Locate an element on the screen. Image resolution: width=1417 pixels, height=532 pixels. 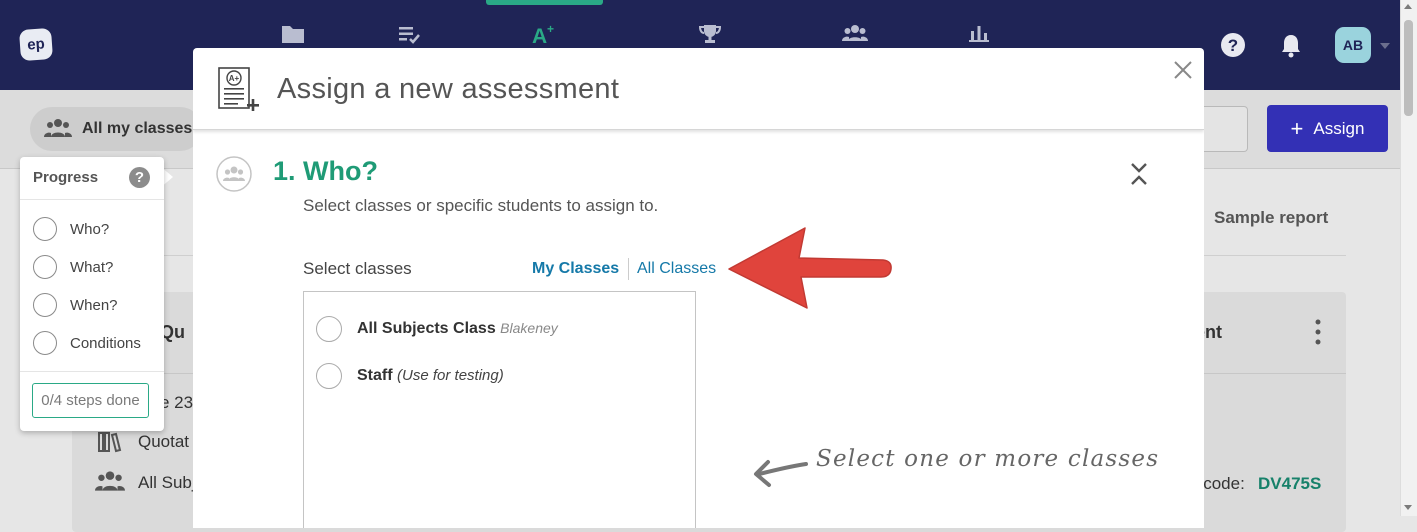
folder-icon is located at coordinates (293, 34).